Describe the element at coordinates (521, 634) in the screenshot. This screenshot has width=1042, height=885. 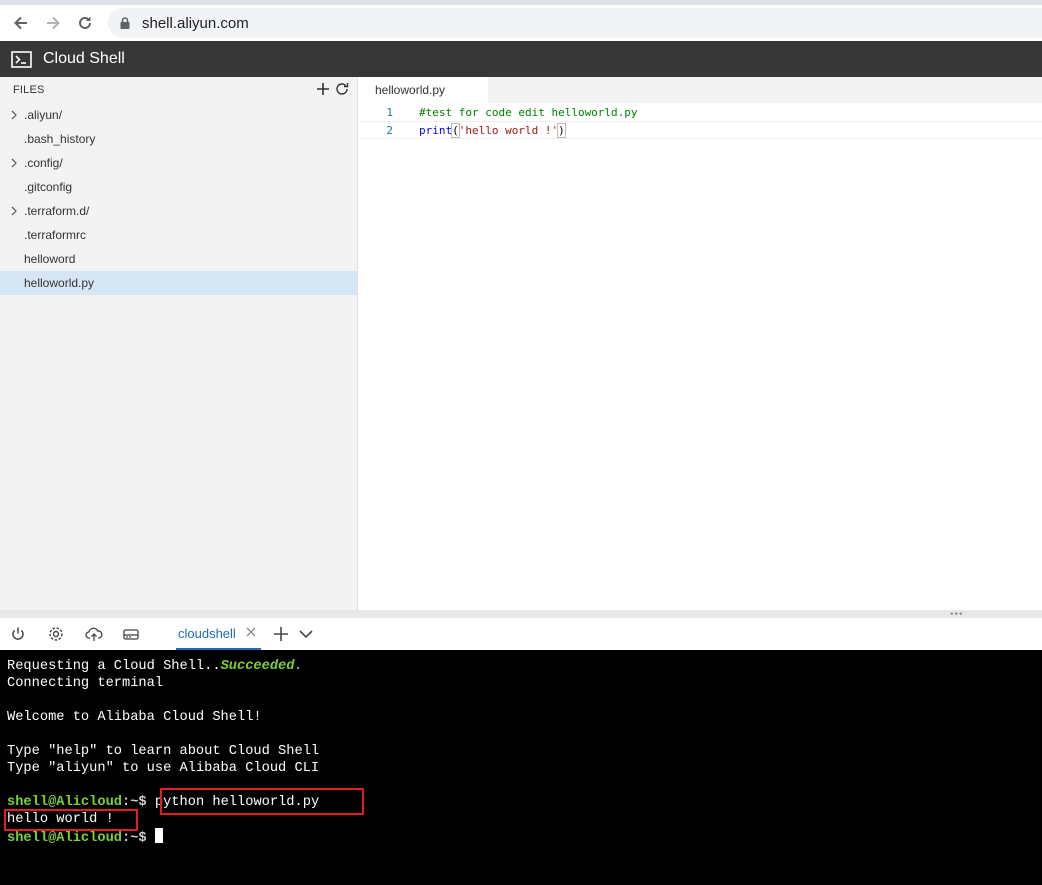
I see `terminal-toolbar: cloudshell` at that location.